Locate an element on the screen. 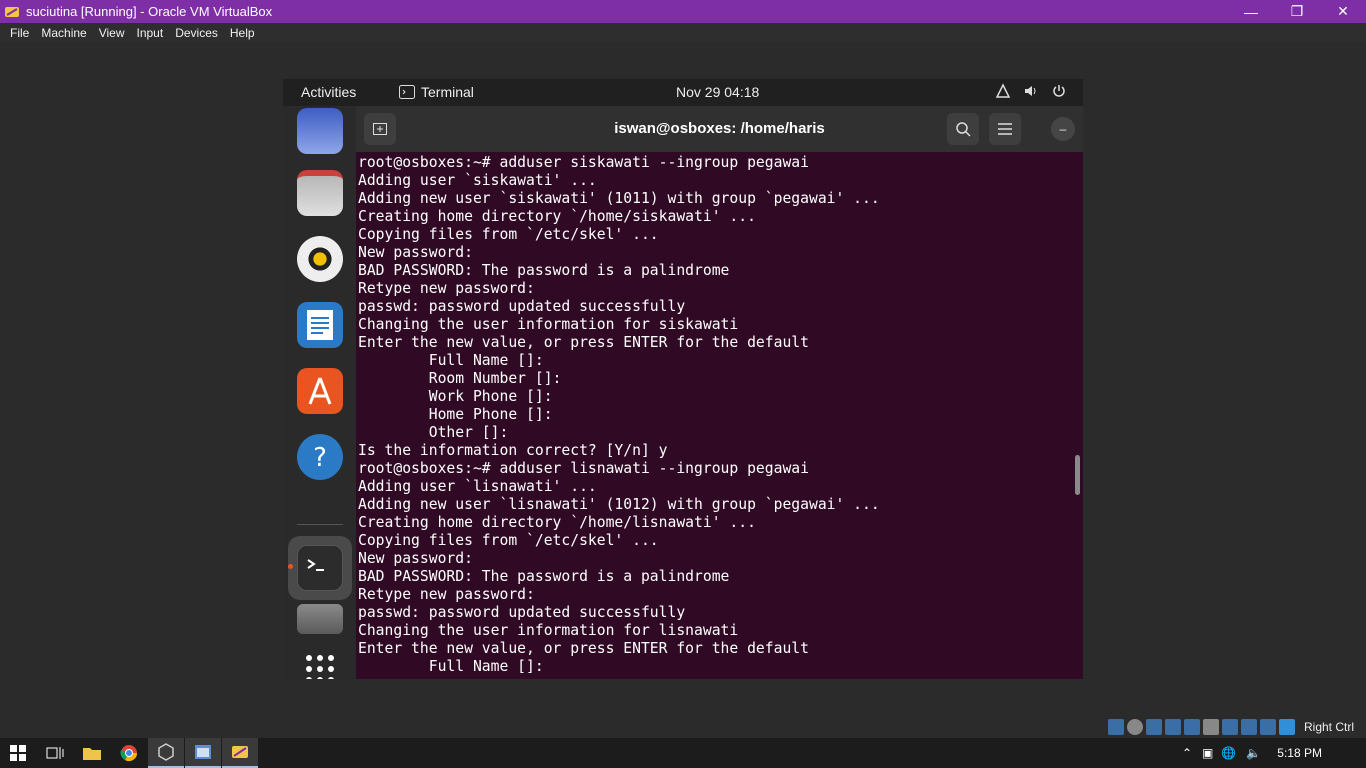 The width and height of the screenshot is (1366, 768). drive-icon is located at coordinates (320, 619).